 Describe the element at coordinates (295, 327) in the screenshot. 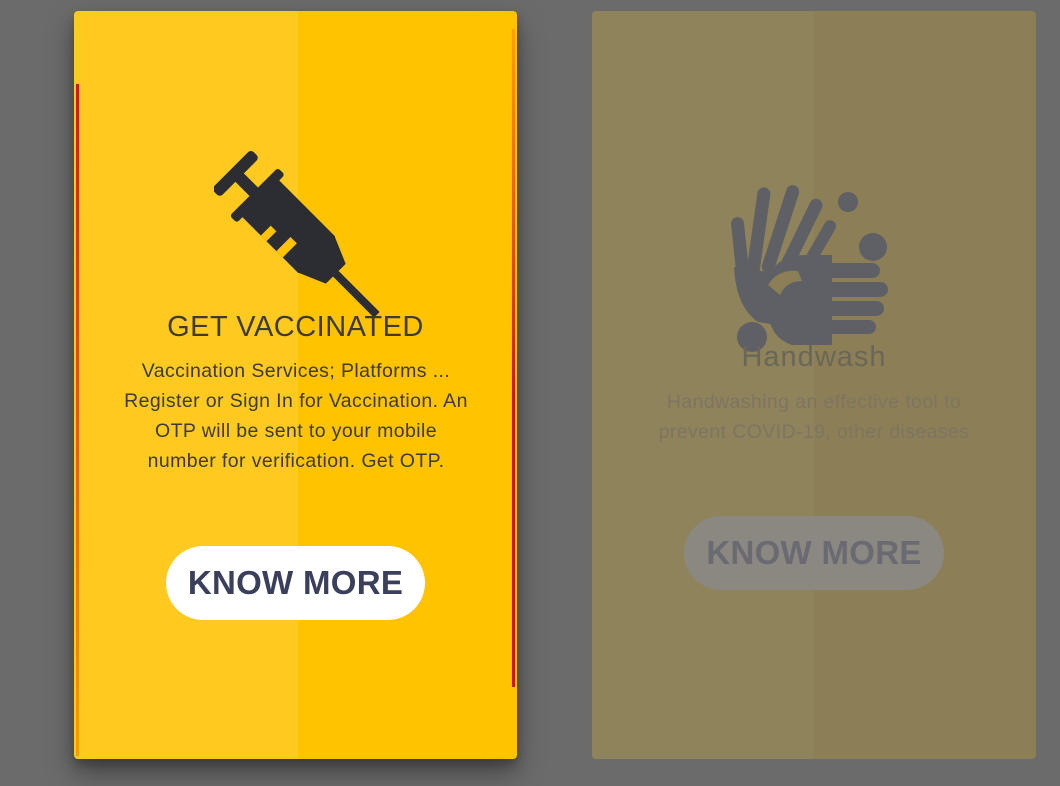

I see `card-title: GET VACCINATED` at that location.